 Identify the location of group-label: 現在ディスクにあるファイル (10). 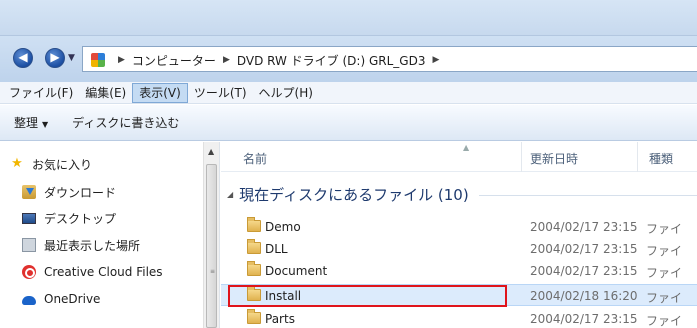
(354, 194).